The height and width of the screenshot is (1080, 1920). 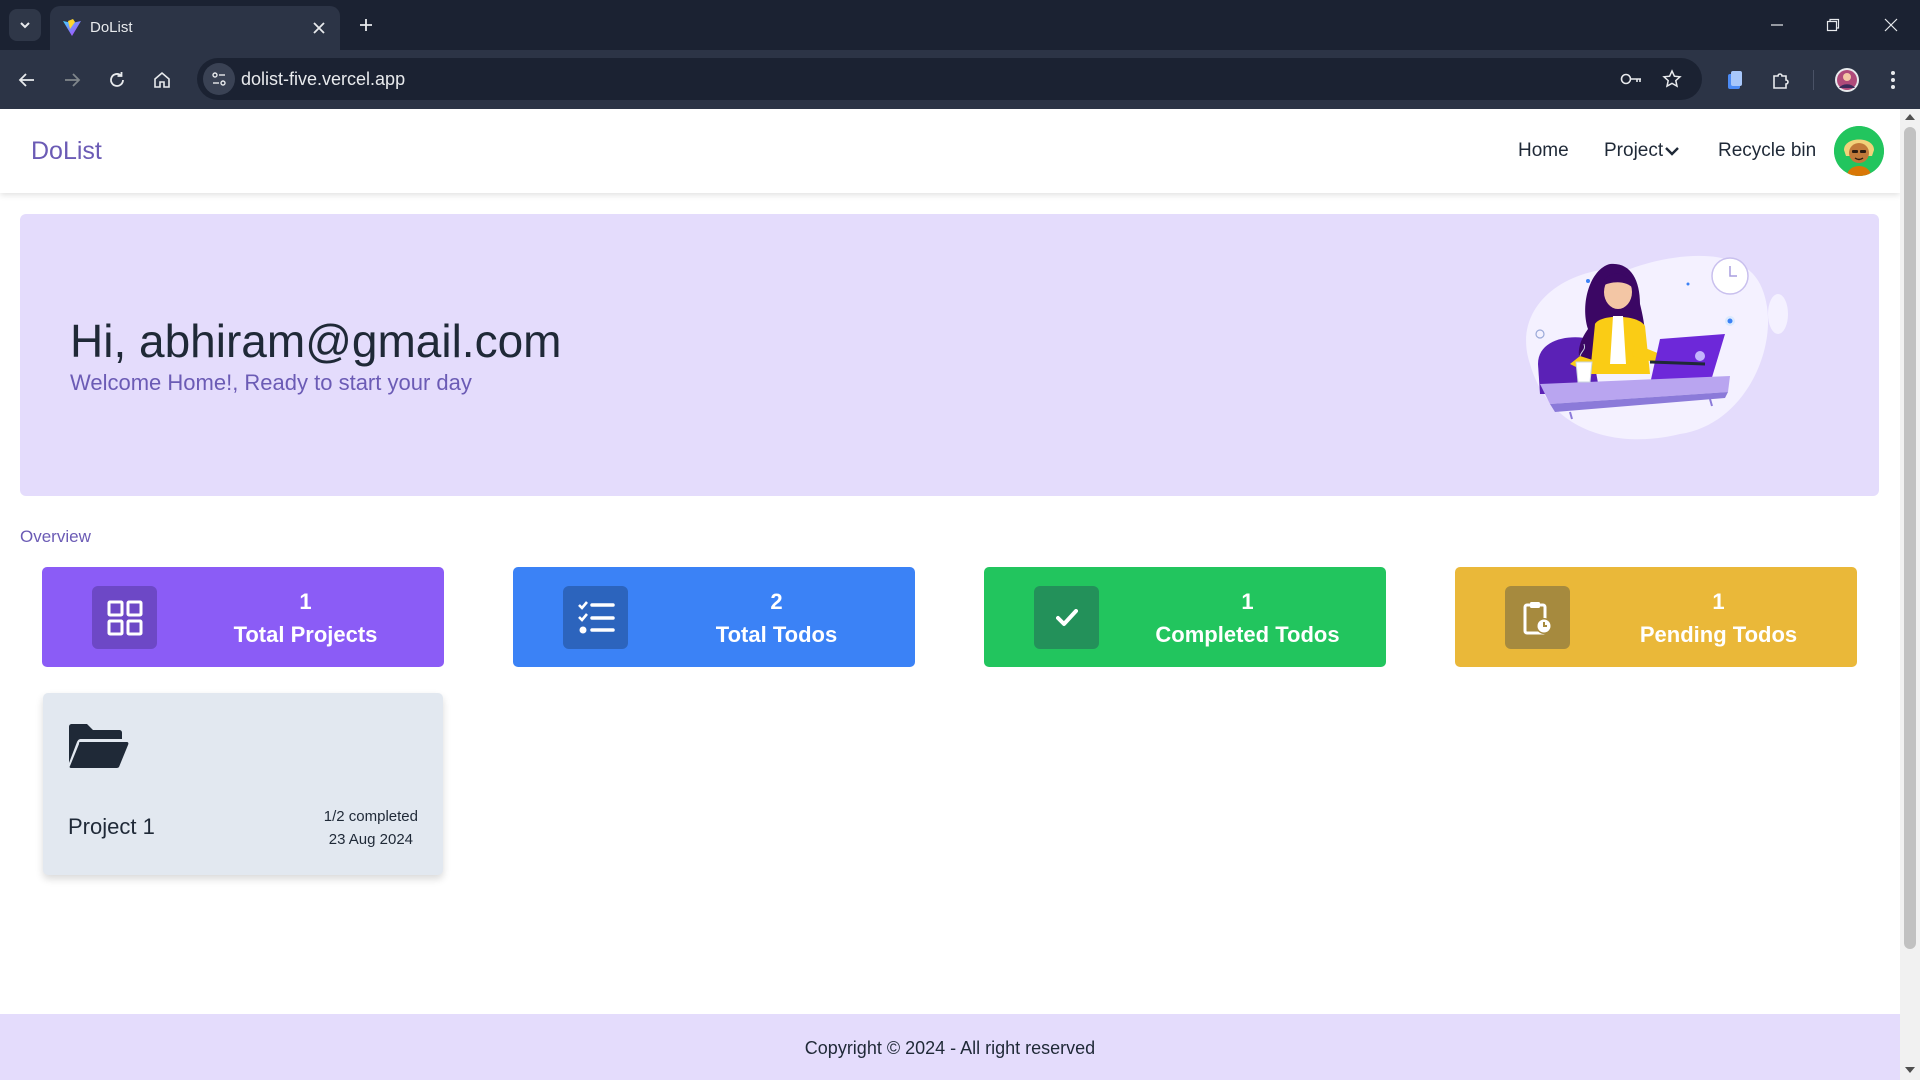 What do you see at coordinates (371, 839) in the screenshot?
I see `project-date: 23 Aug 2024` at bounding box center [371, 839].